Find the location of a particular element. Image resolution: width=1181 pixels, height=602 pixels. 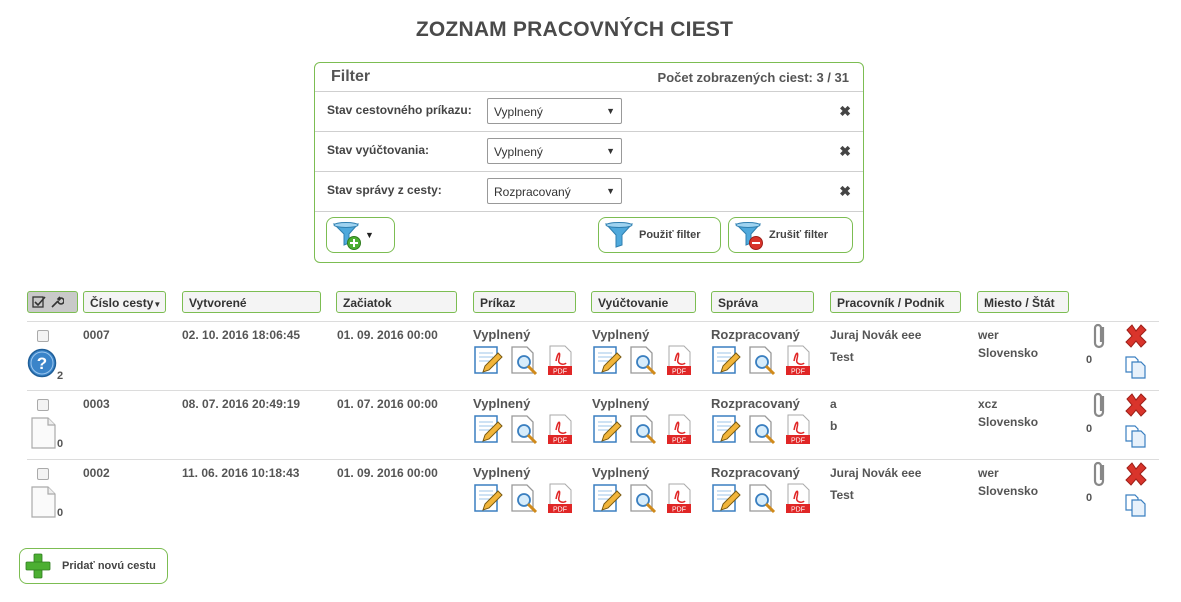

apply-filter-button: Použiť filter is located at coordinates (659, 235).